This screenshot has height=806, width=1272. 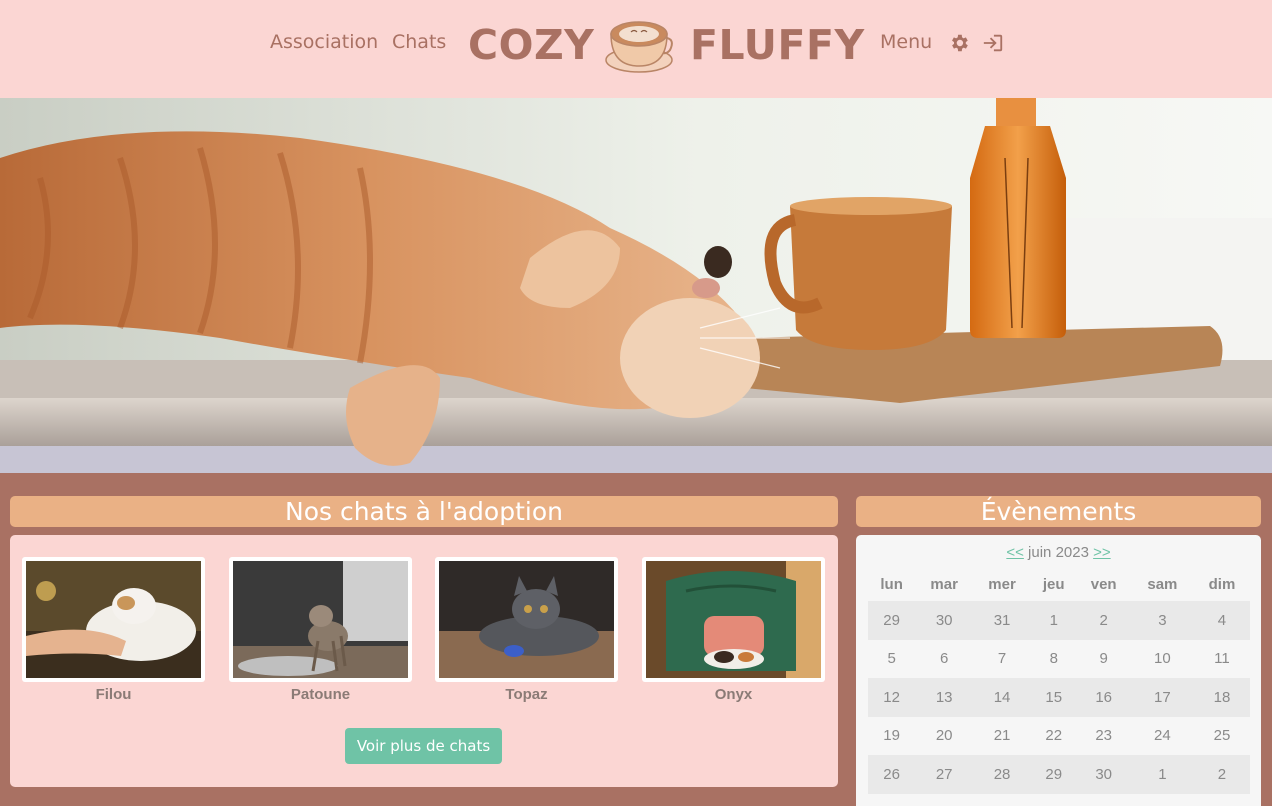 I want to click on calendar-day: 23, so click(x=1104, y=736).